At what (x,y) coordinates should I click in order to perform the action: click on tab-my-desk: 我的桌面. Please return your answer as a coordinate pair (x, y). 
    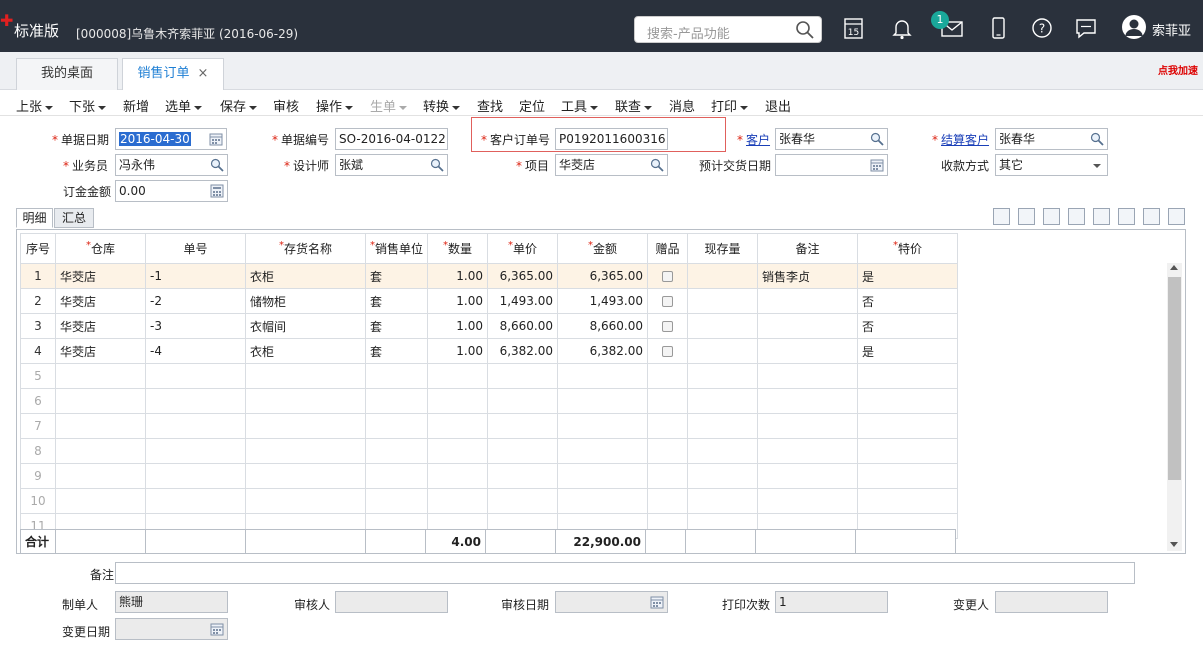
    Looking at the image, I should click on (67, 74).